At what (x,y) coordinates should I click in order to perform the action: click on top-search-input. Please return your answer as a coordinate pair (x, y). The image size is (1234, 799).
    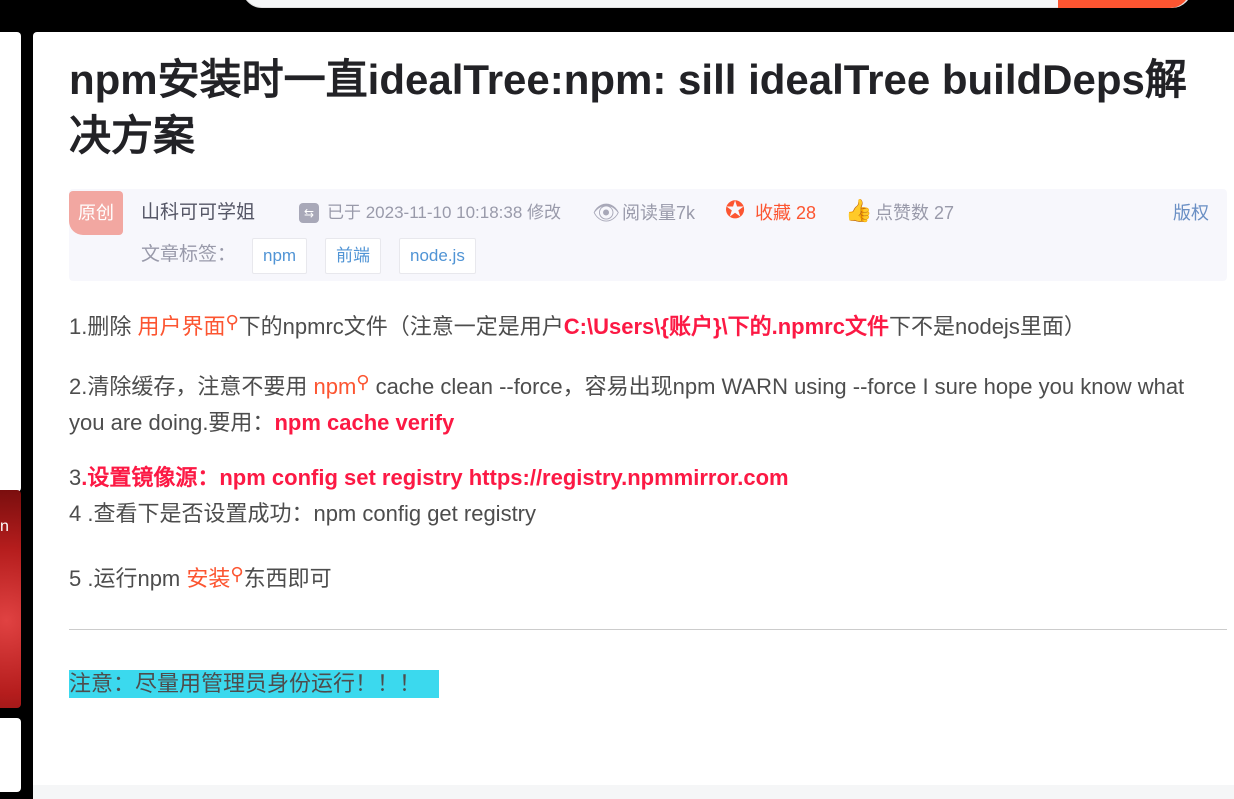
    Looking at the image, I should click on (717, 4).